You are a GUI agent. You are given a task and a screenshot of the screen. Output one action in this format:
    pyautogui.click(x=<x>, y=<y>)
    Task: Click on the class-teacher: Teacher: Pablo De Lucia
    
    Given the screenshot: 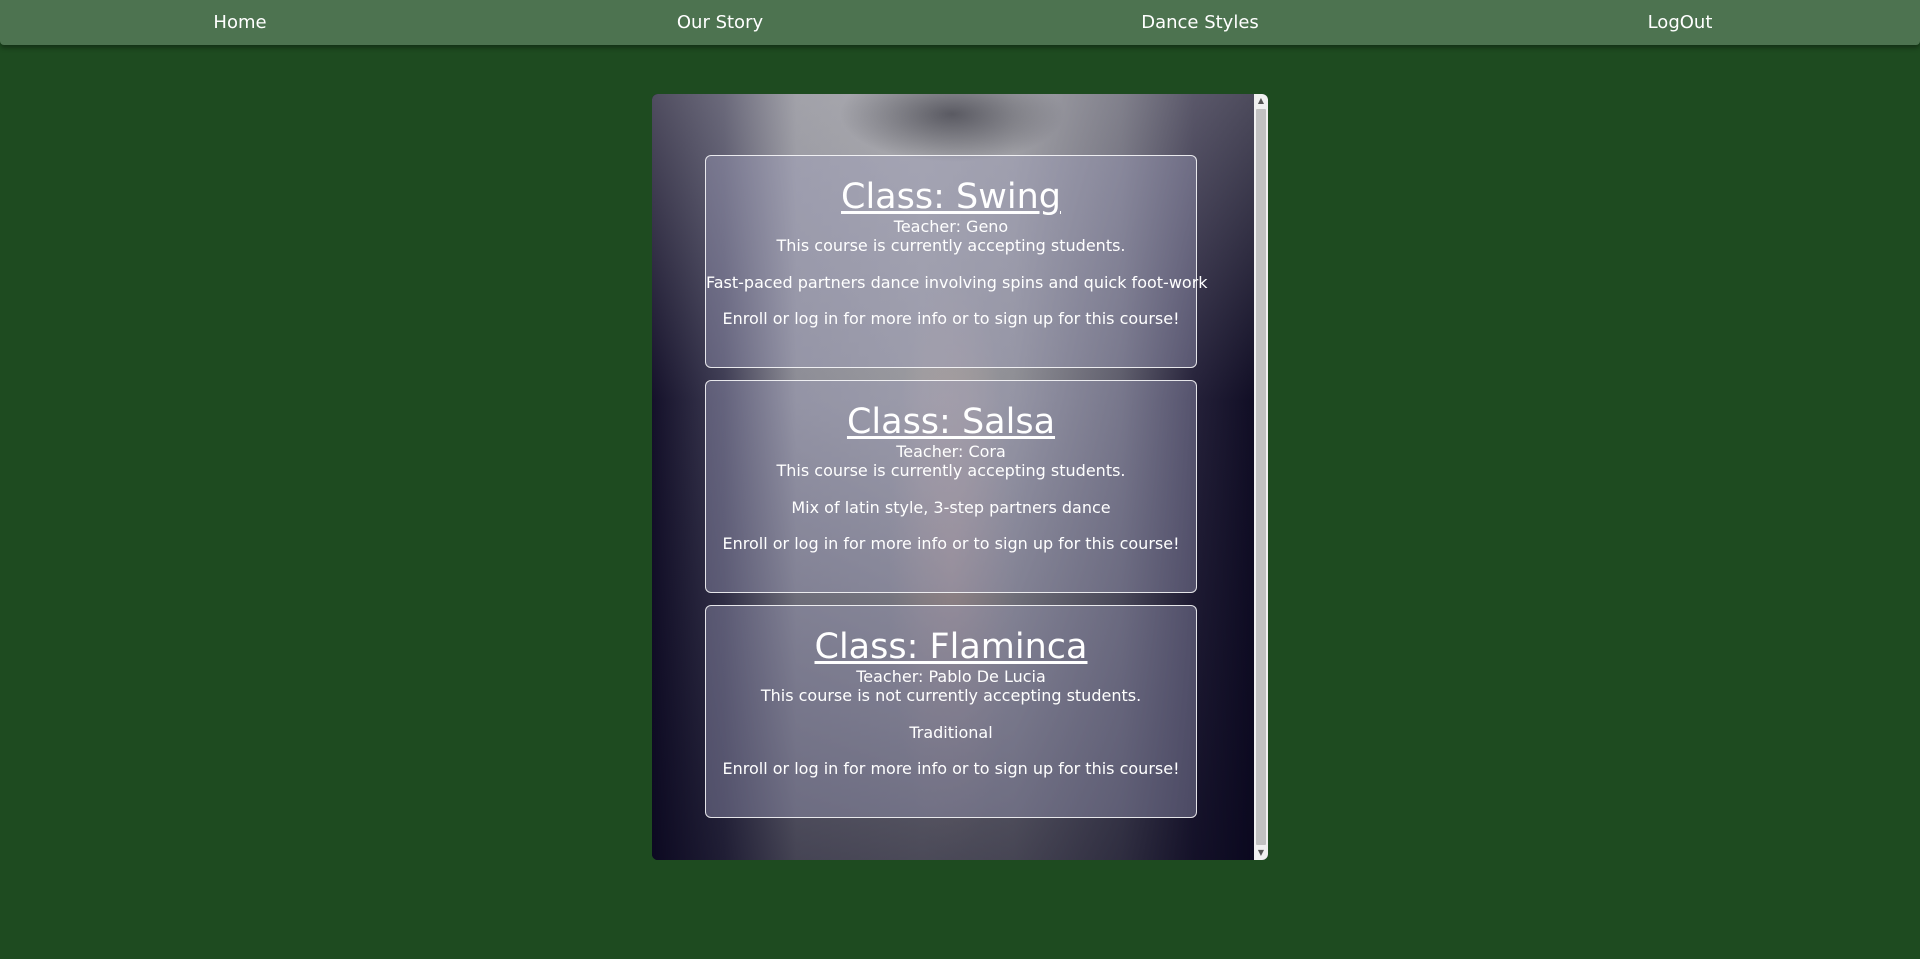 What is the action you would take?
    pyautogui.click(x=951, y=676)
    